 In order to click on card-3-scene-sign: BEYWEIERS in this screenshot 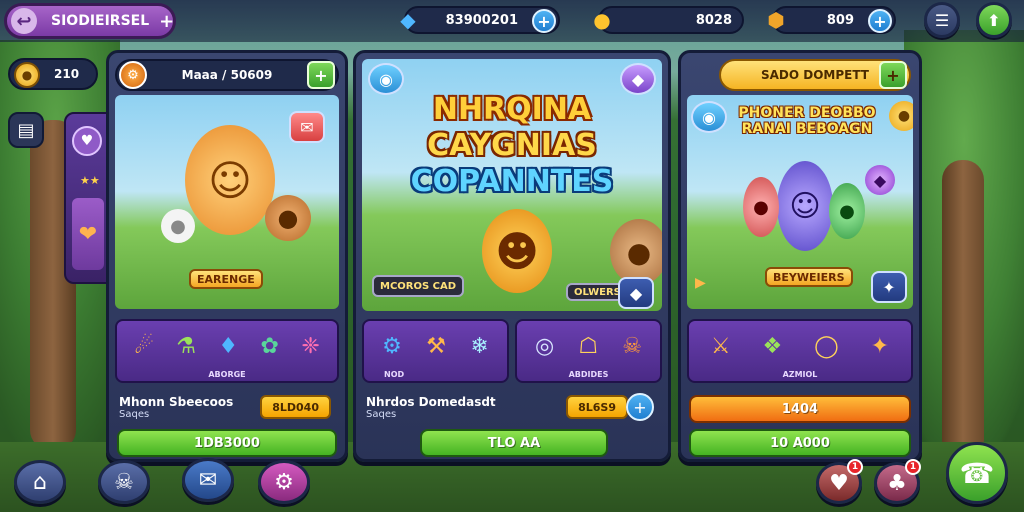, I will do `click(809, 277)`.